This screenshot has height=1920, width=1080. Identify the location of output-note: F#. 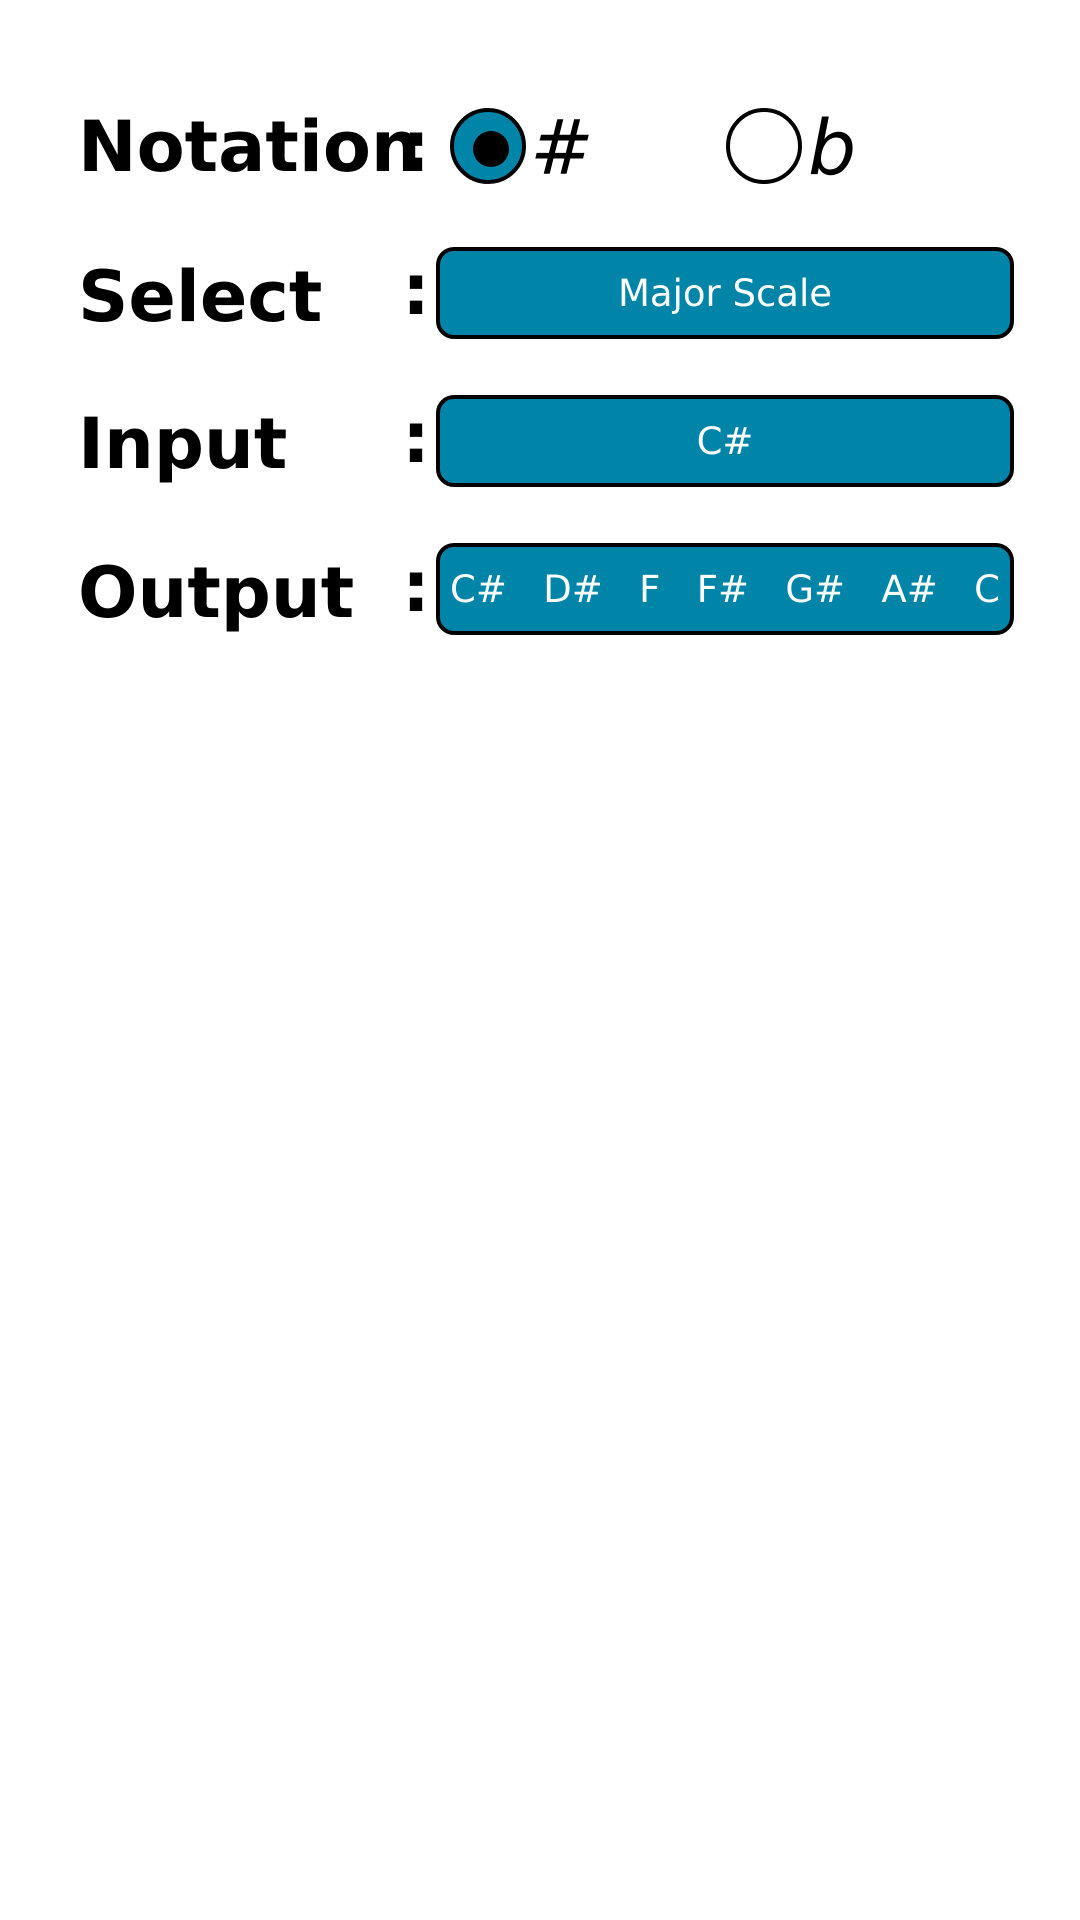
(723, 589).